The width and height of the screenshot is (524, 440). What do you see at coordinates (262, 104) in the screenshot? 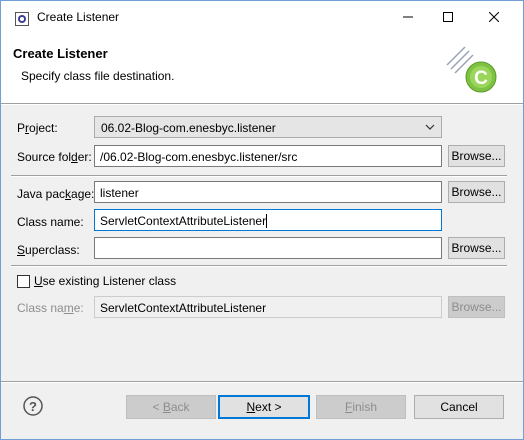
I see `banner-separator` at bounding box center [262, 104].